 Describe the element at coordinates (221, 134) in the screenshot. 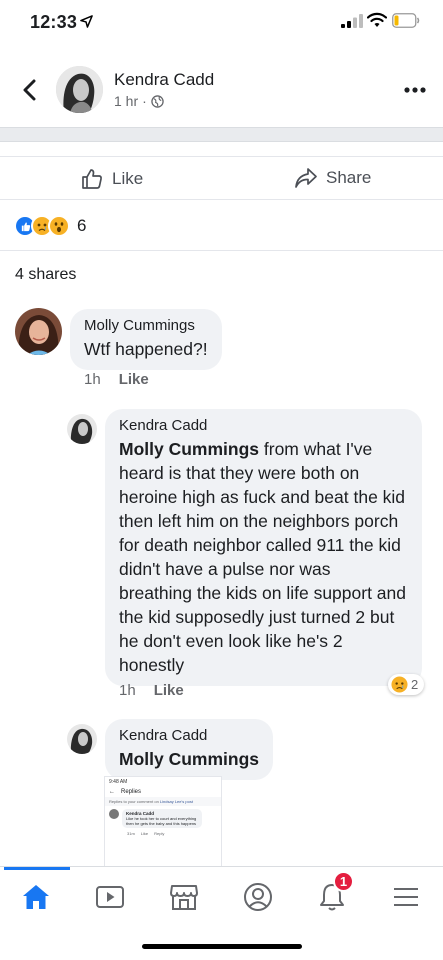

I see `post-content-separator` at that location.